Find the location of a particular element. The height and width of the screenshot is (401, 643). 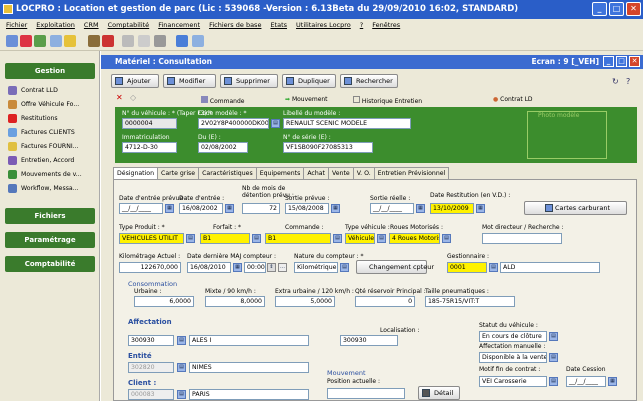

print-icon is located at coordinates (128, 41).